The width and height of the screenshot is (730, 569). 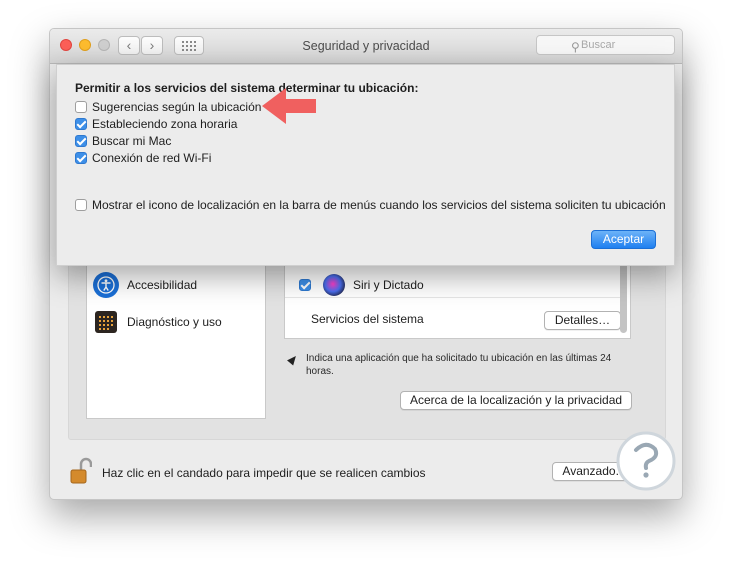 What do you see at coordinates (598, 45) in the screenshot?
I see `search-placeholder: Buscar` at bounding box center [598, 45].